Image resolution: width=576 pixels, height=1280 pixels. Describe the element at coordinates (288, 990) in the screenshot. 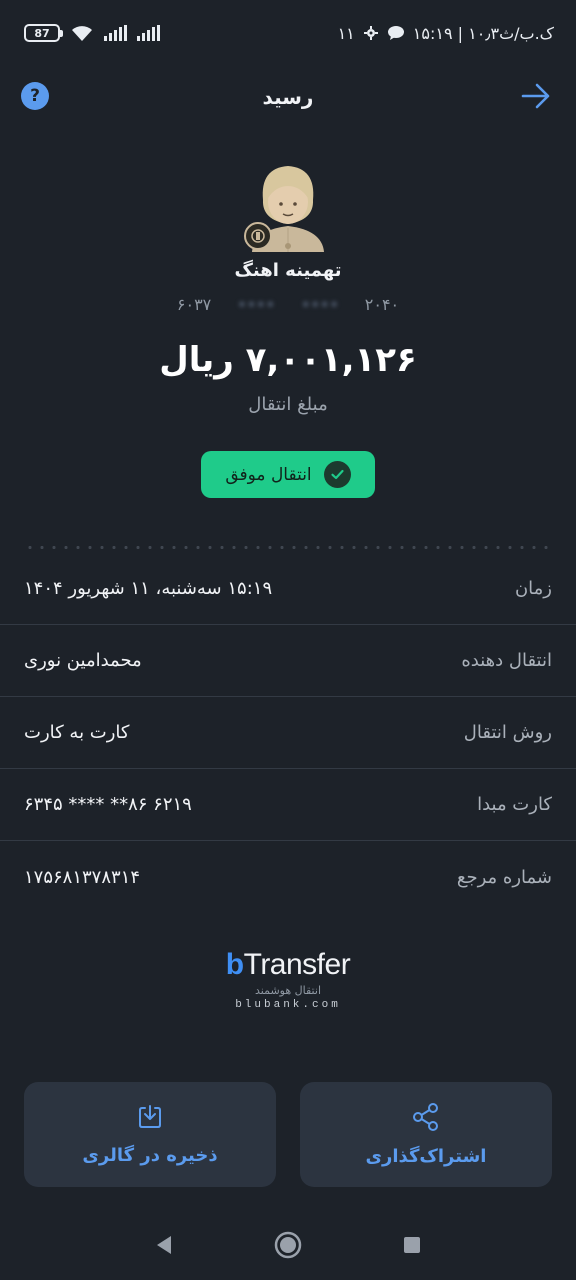

I see `brand-subtitle: انتقال هوشمند` at that location.